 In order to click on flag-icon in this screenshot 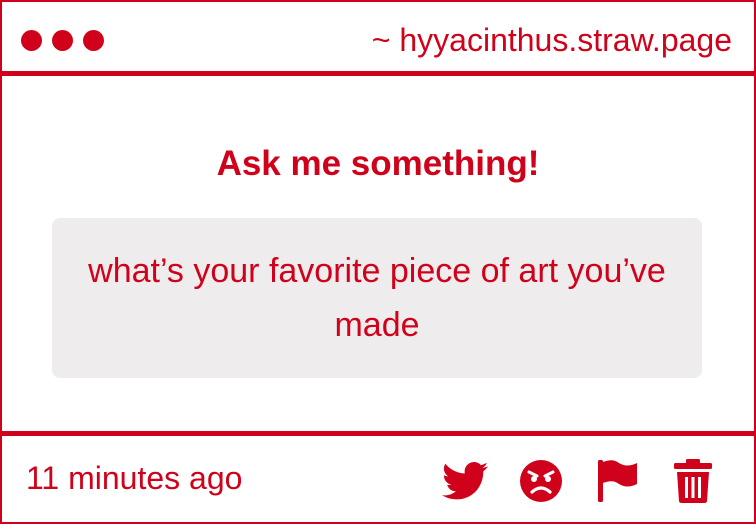, I will do `click(617, 481)`.